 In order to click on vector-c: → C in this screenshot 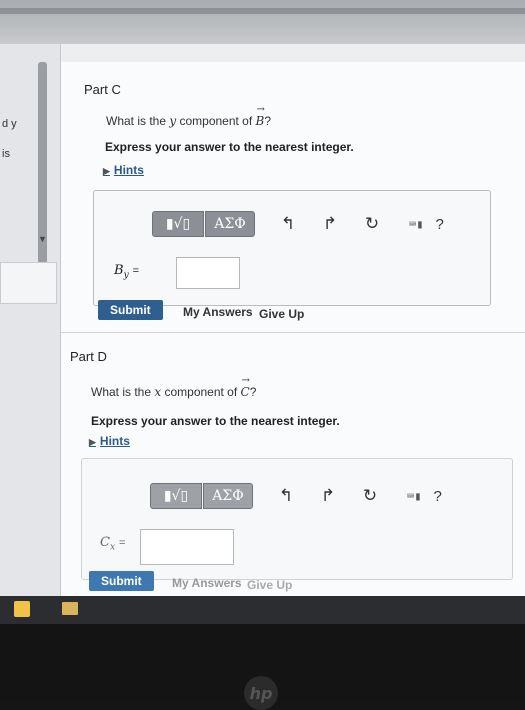, I will do `click(245, 387)`.